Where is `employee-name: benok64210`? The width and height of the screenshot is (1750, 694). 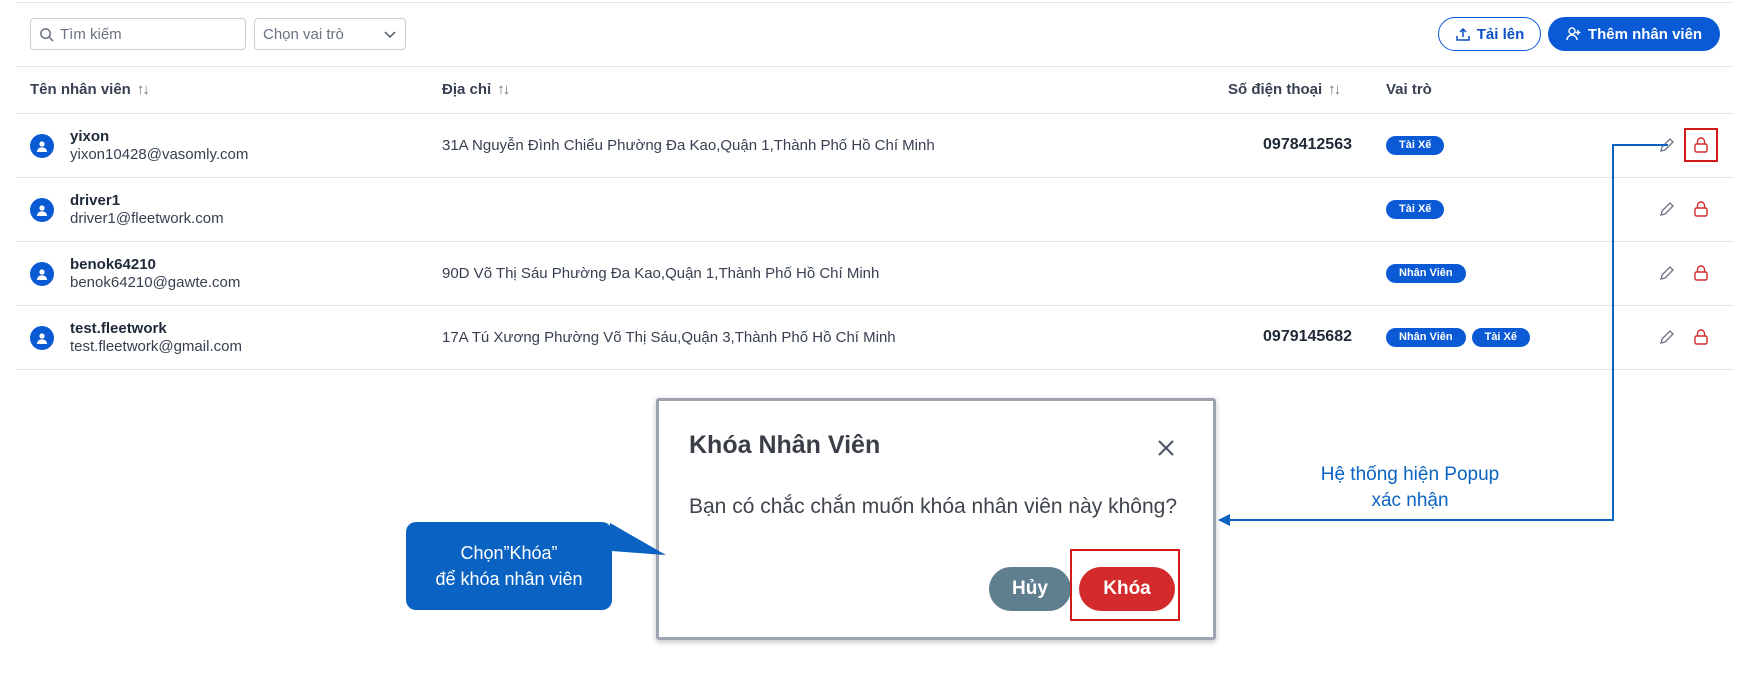
employee-name: benok64210 is located at coordinates (113, 264).